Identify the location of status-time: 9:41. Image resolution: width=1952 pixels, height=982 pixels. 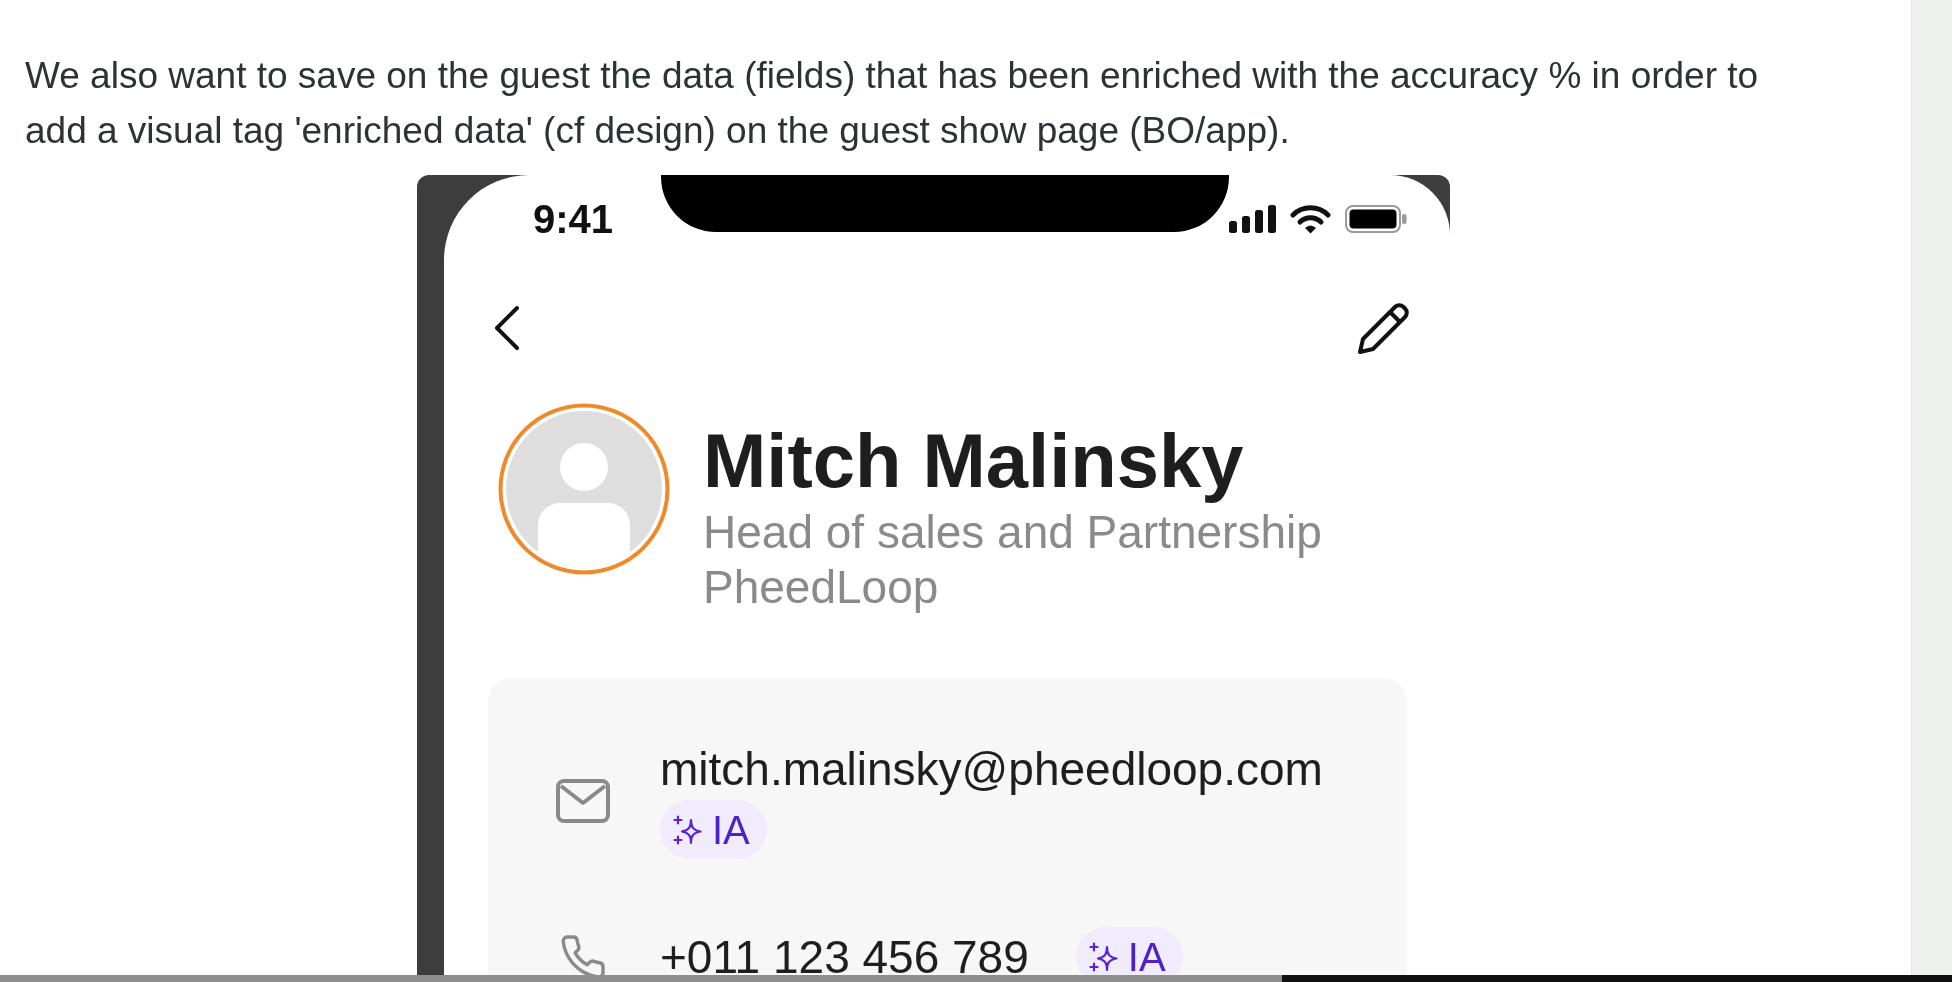
(573, 219).